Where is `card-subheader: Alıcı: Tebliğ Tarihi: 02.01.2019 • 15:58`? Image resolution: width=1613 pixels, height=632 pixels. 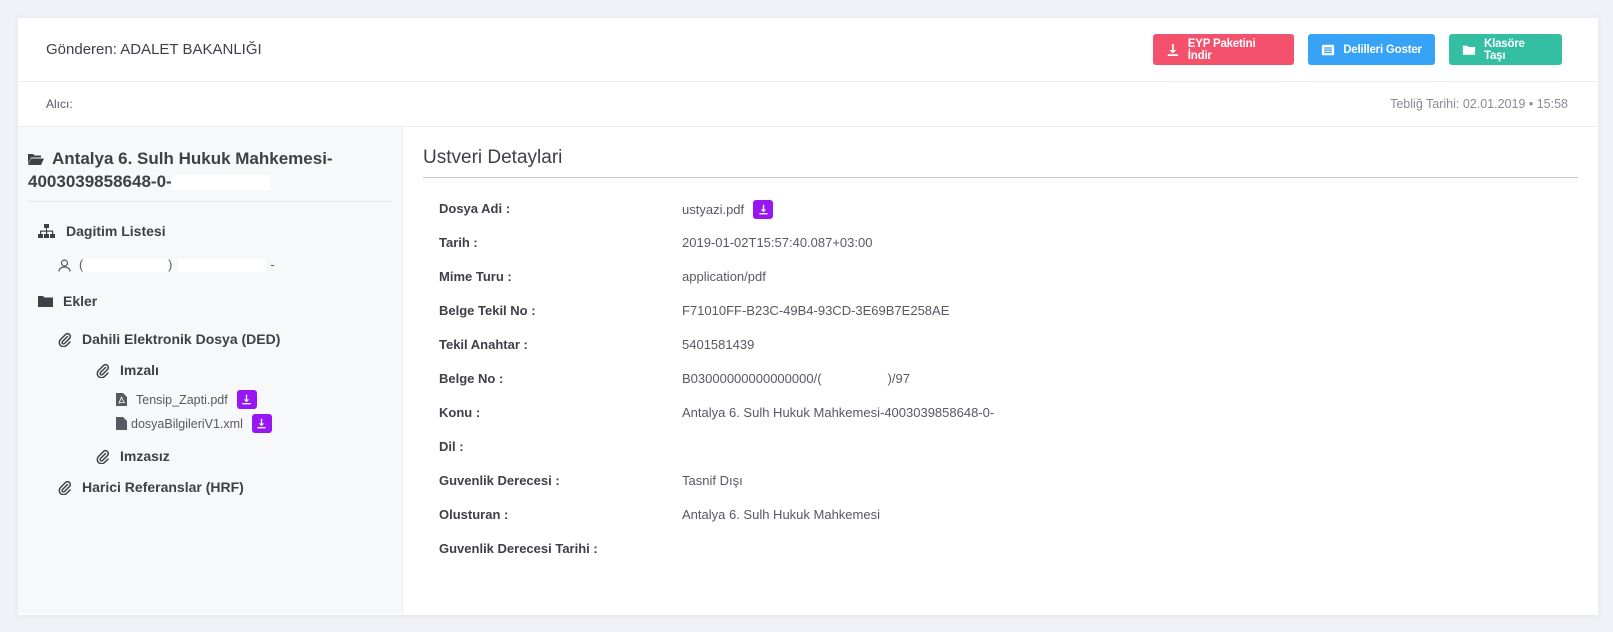
card-subheader: Alıcı: Tebliğ Tarihi: 02.01.2019 • 15:58 is located at coordinates (808, 104).